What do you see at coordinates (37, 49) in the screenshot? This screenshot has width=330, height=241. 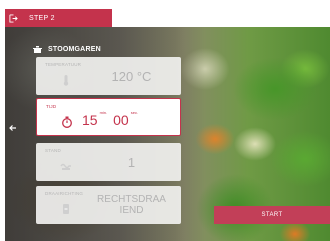 I see `steam-pot-icon` at bounding box center [37, 49].